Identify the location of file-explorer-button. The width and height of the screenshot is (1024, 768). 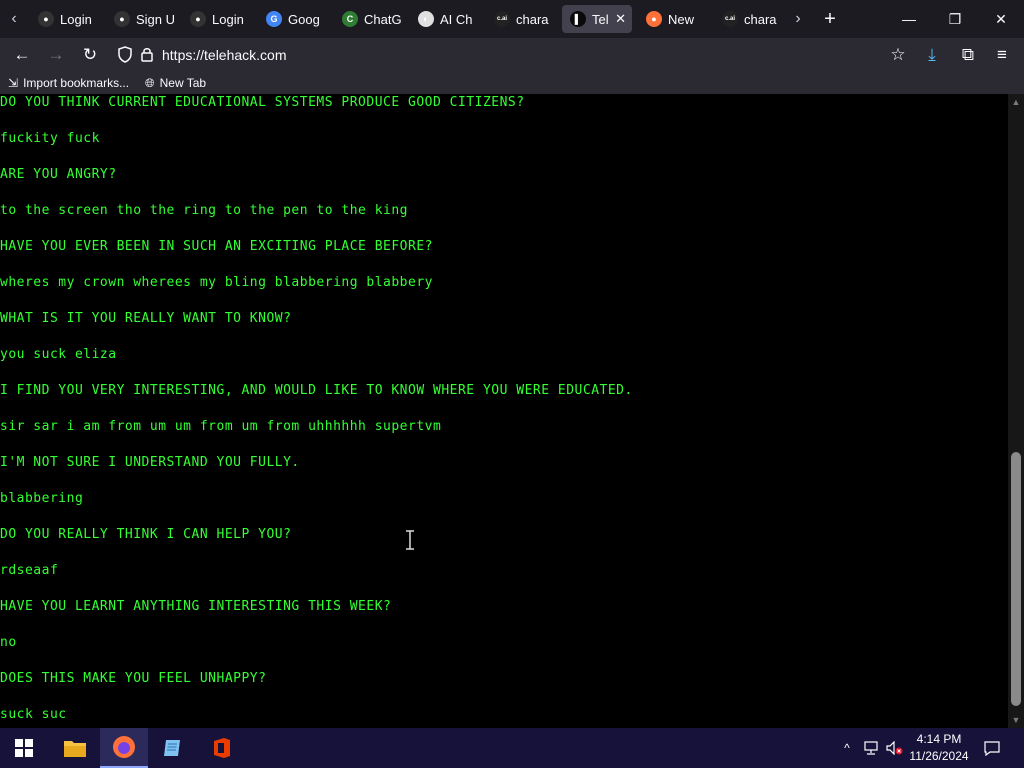
(75, 748).